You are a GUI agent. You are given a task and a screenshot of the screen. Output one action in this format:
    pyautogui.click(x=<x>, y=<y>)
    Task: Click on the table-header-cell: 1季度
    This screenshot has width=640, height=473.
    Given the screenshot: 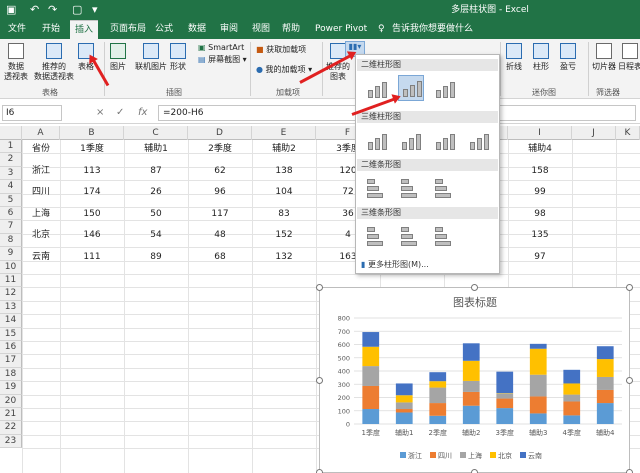 What is the action you would take?
    pyautogui.click(x=92, y=149)
    